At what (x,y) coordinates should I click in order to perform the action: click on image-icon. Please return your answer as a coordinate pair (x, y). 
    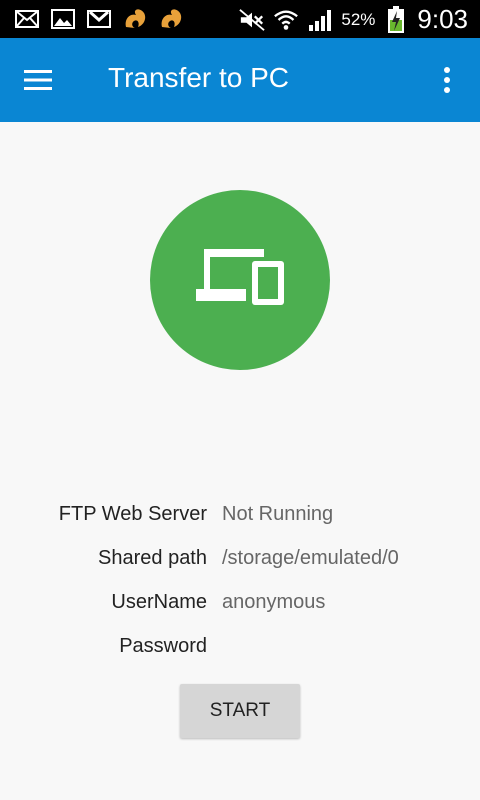
    Looking at the image, I should click on (63, 19).